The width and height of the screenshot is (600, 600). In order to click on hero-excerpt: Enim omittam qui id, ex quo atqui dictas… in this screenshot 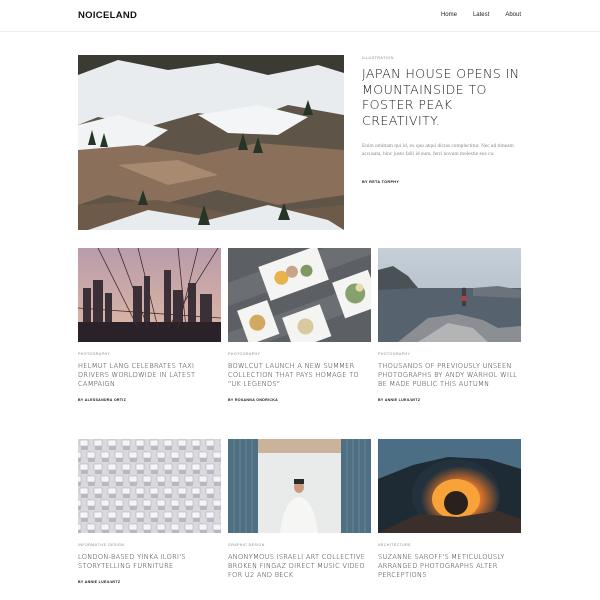, I will do `click(438, 150)`.